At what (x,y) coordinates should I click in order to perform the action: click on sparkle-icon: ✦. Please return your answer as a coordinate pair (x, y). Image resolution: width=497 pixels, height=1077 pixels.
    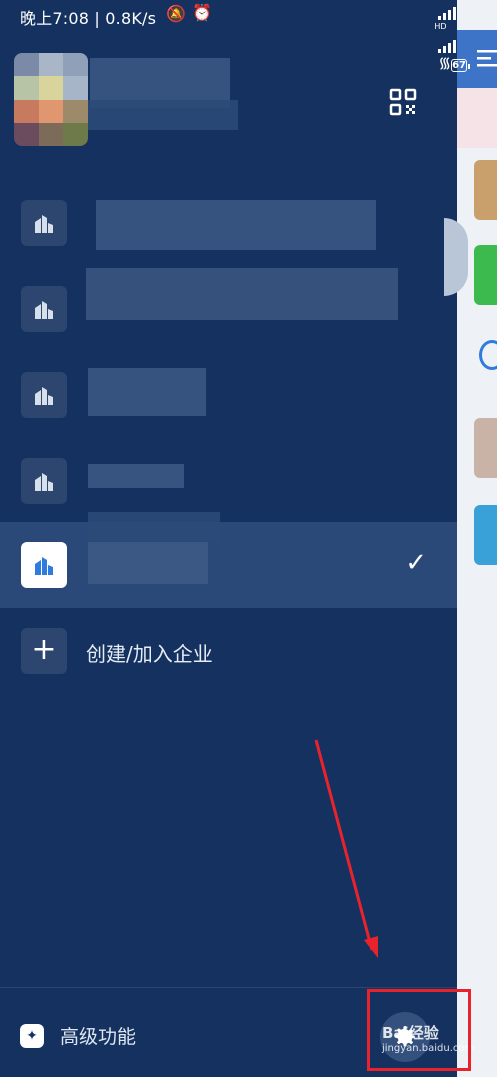
    Looking at the image, I should click on (32, 1035).